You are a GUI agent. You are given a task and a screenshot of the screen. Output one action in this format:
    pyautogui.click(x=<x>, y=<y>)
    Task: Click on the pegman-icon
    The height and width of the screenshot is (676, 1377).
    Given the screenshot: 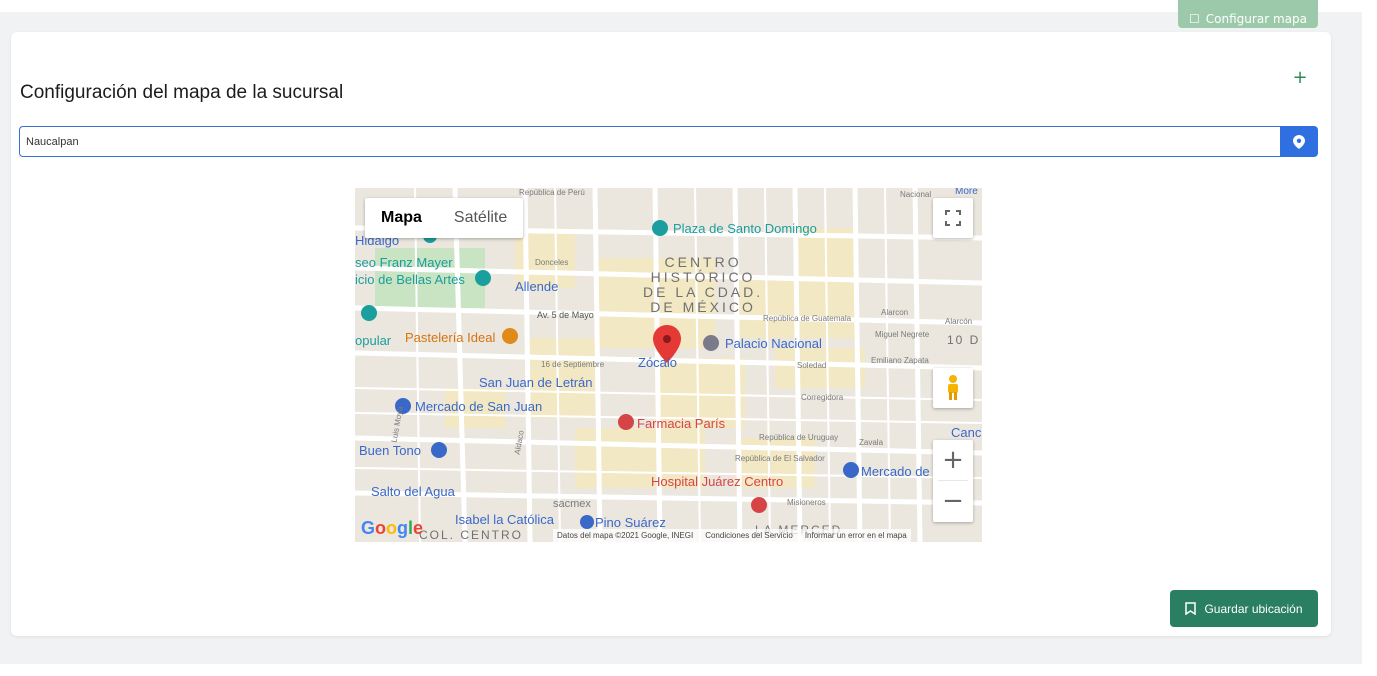 What is the action you would take?
    pyautogui.click(x=953, y=387)
    